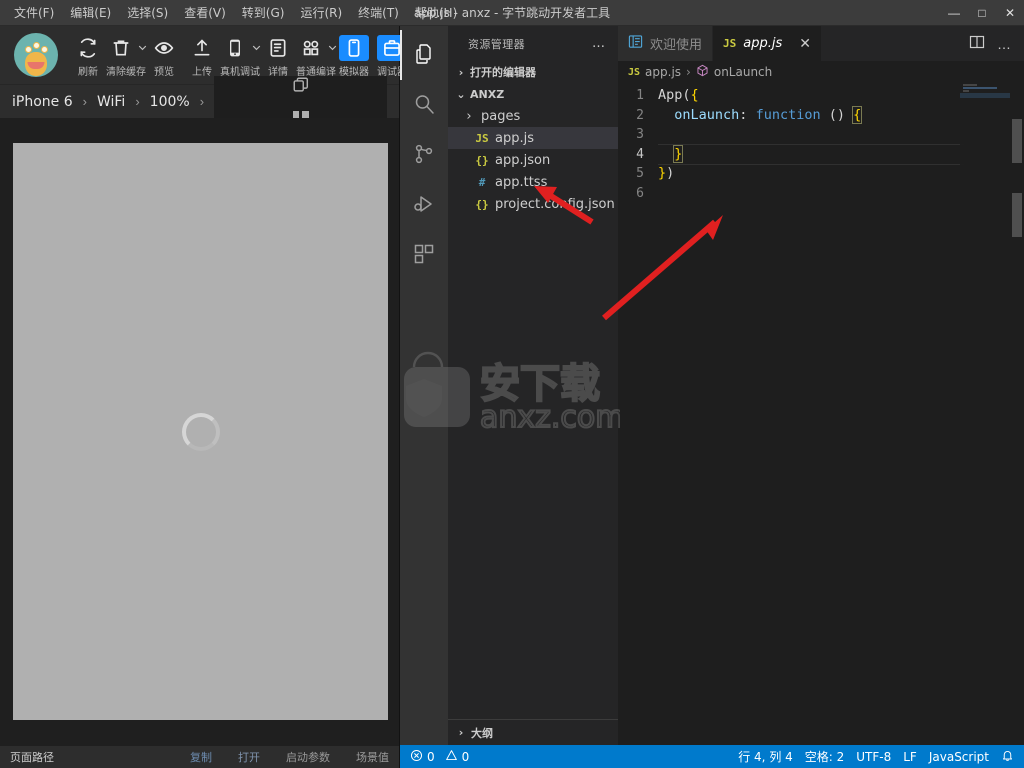 The width and height of the screenshot is (1024, 768). What do you see at coordinates (663, 72) in the screenshot?
I see `breadcrumb-file: app.js` at bounding box center [663, 72].